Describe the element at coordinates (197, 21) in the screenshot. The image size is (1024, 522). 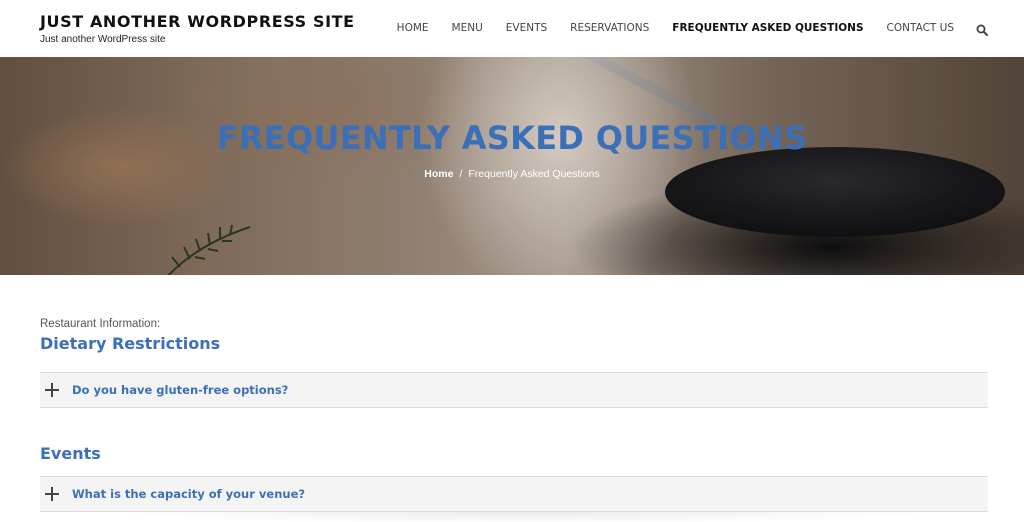
I see `site-title: JUST ANOTHER WORDPRESS SITE` at that location.